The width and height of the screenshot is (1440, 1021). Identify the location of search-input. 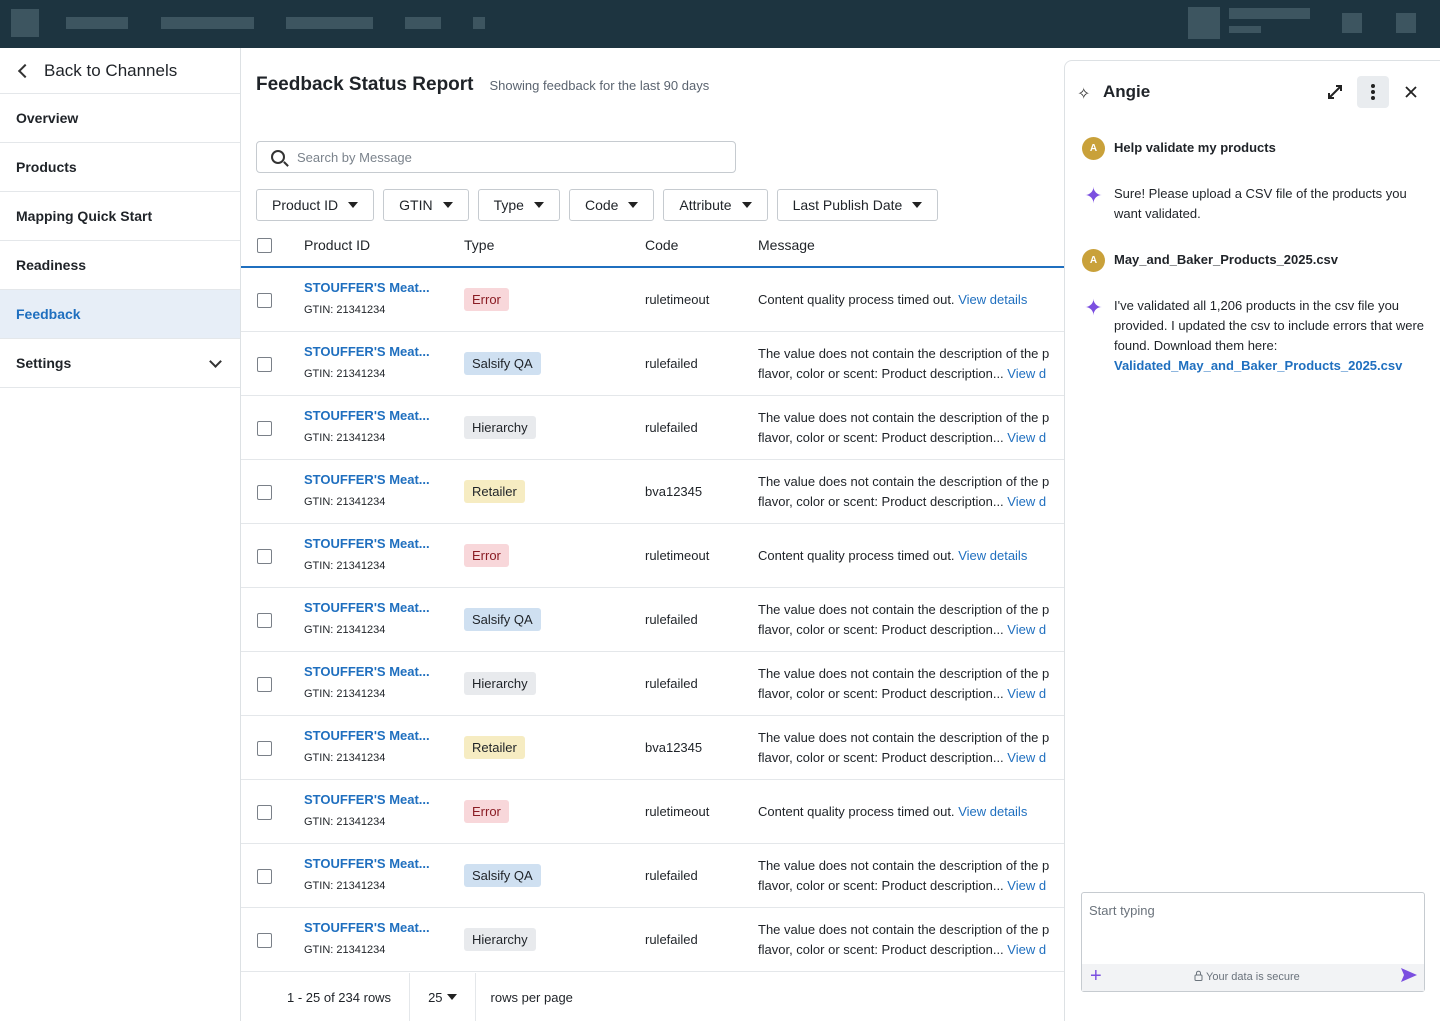
(497, 157).